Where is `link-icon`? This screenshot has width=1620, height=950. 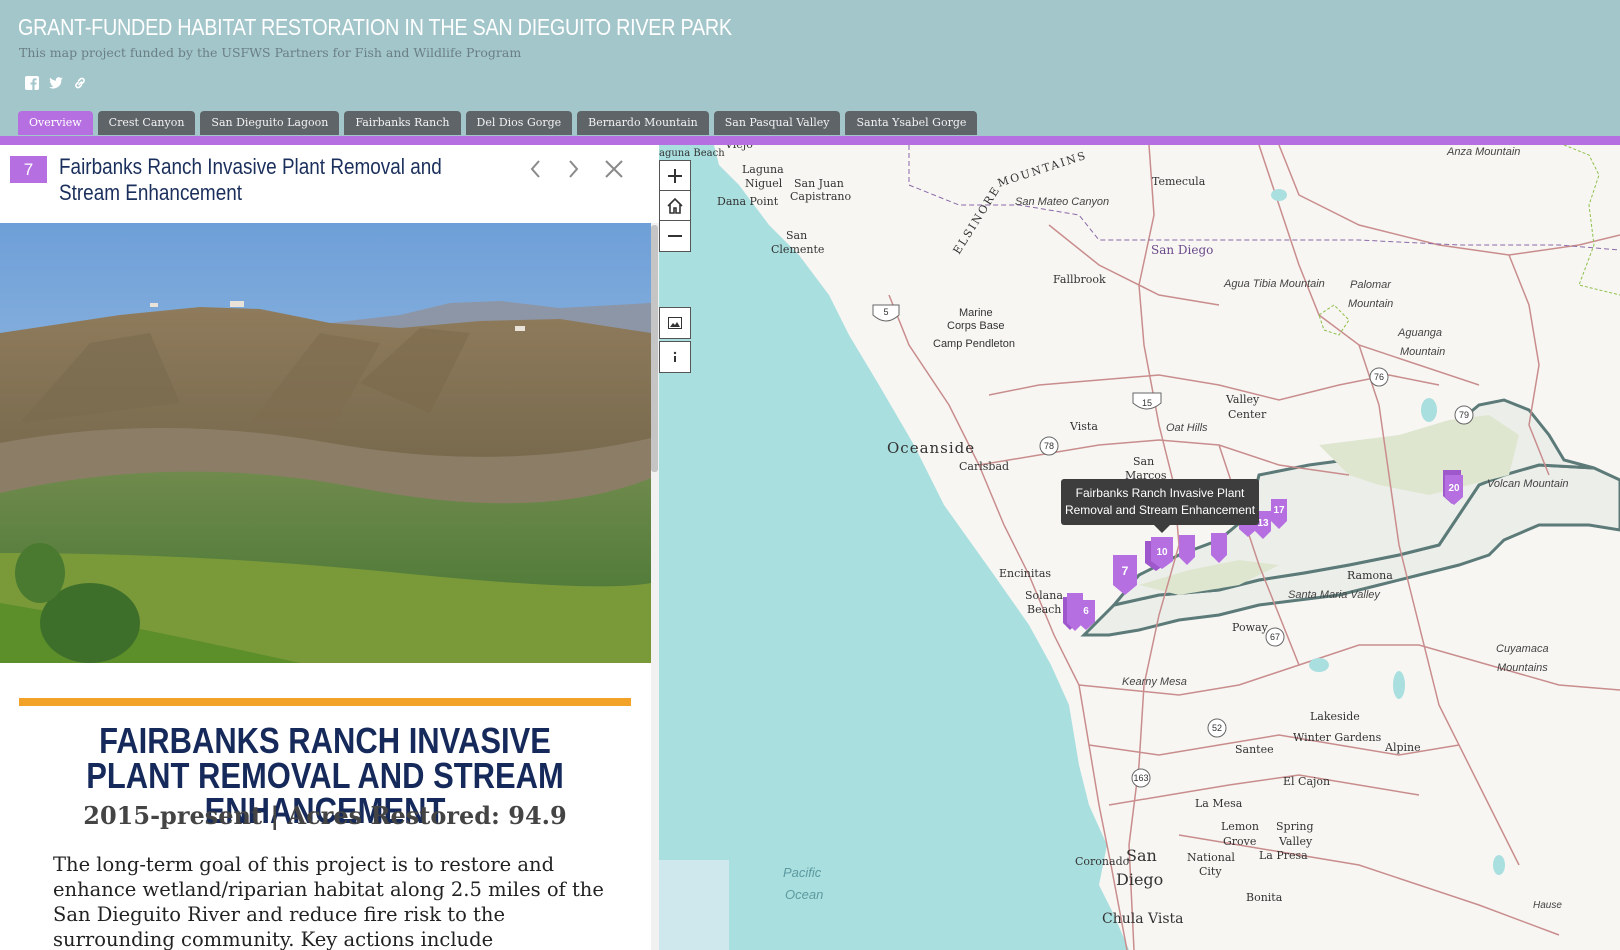
link-icon is located at coordinates (80, 83).